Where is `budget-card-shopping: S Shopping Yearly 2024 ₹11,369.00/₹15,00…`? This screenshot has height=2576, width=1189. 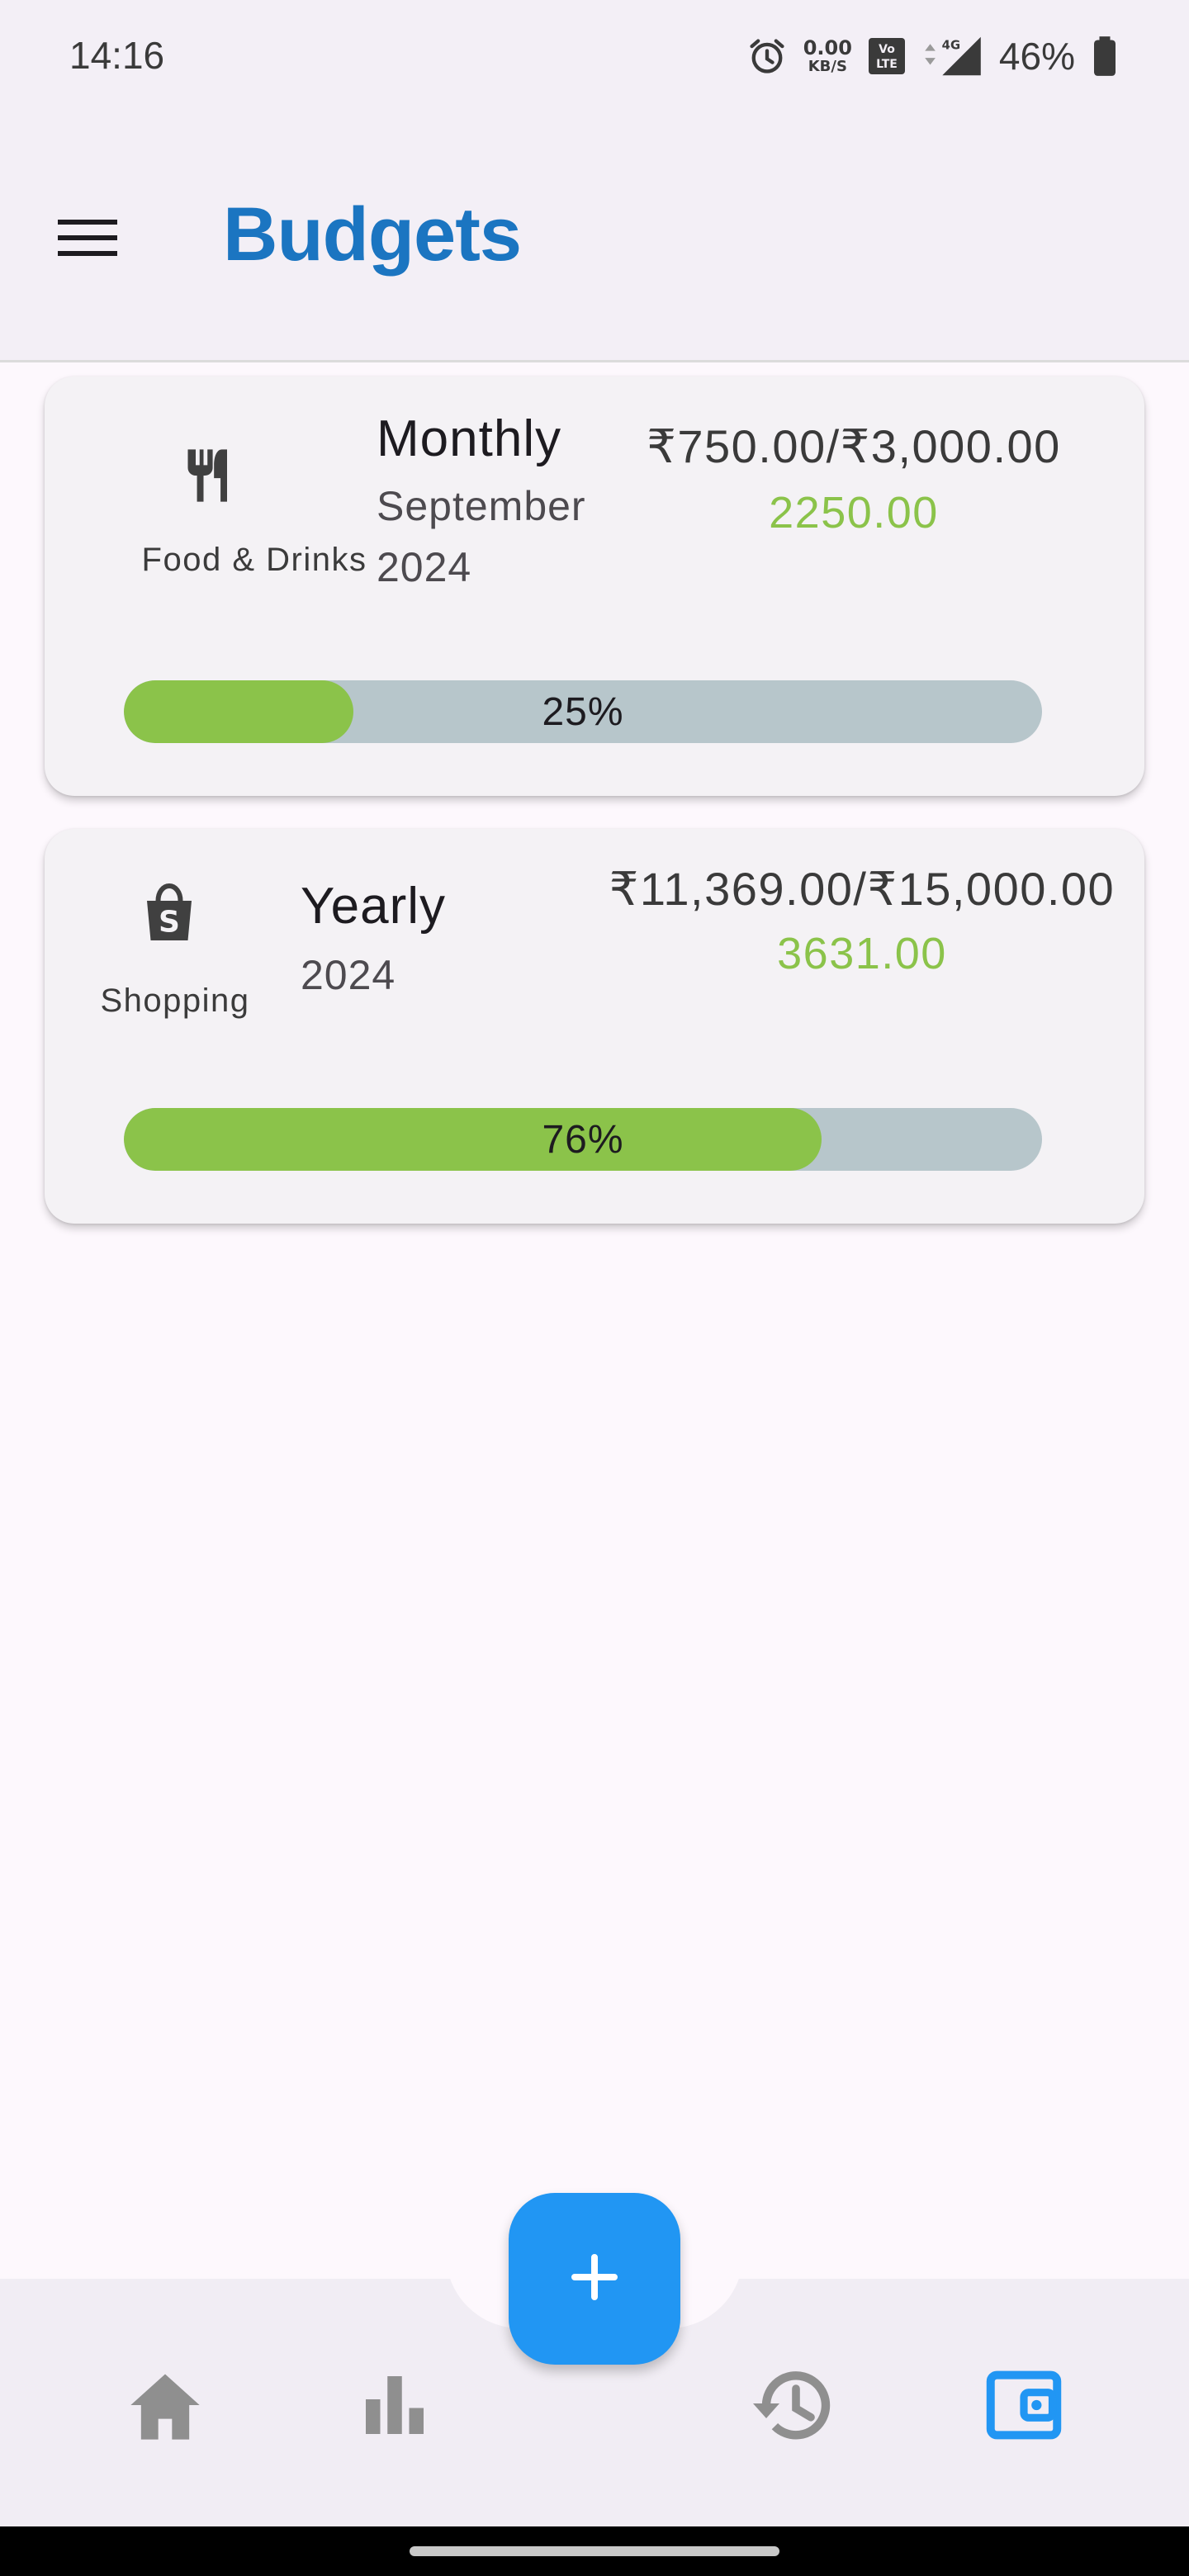
budget-card-shopping: S Shopping Yearly 2024 ₹11,369.00/₹15,00… is located at coordinates (594, 1026).